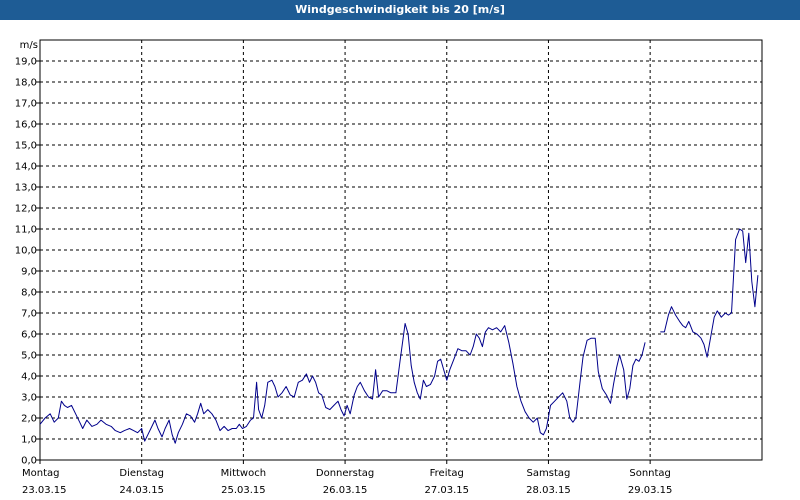  What do you see at coordinates (345, 473) in the screenshot?
I see `x-tick-label-day: Donnerstag` at bounding box center [345, 473].